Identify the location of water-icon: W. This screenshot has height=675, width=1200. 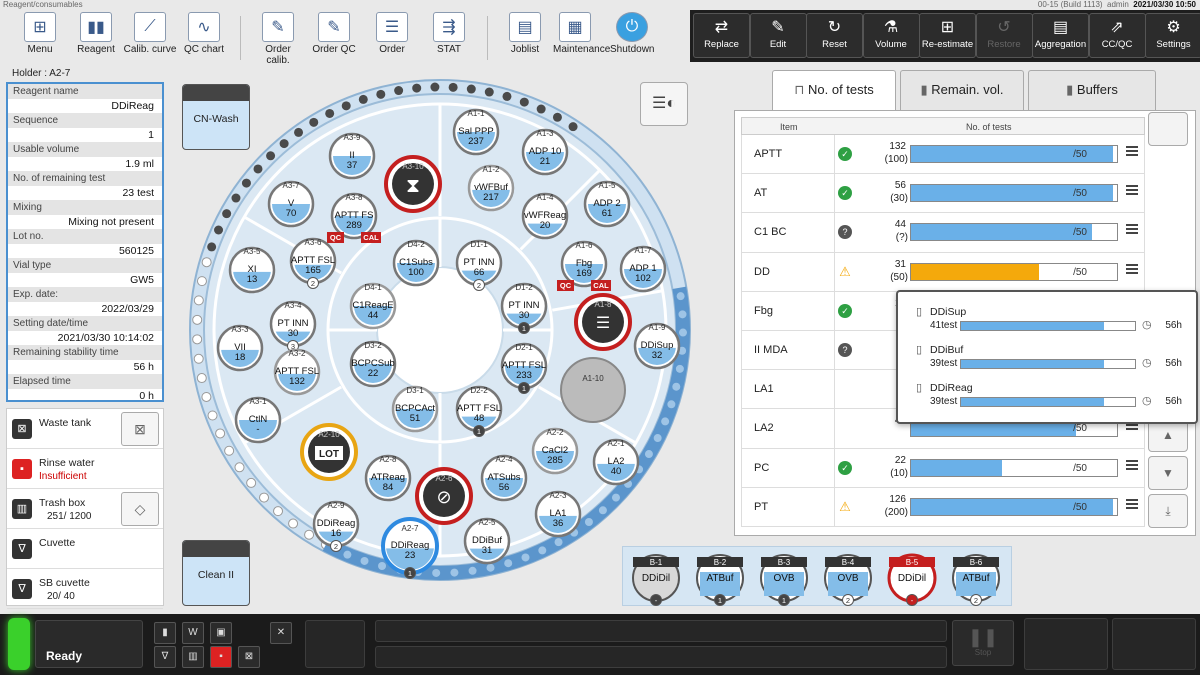
(193, 633).